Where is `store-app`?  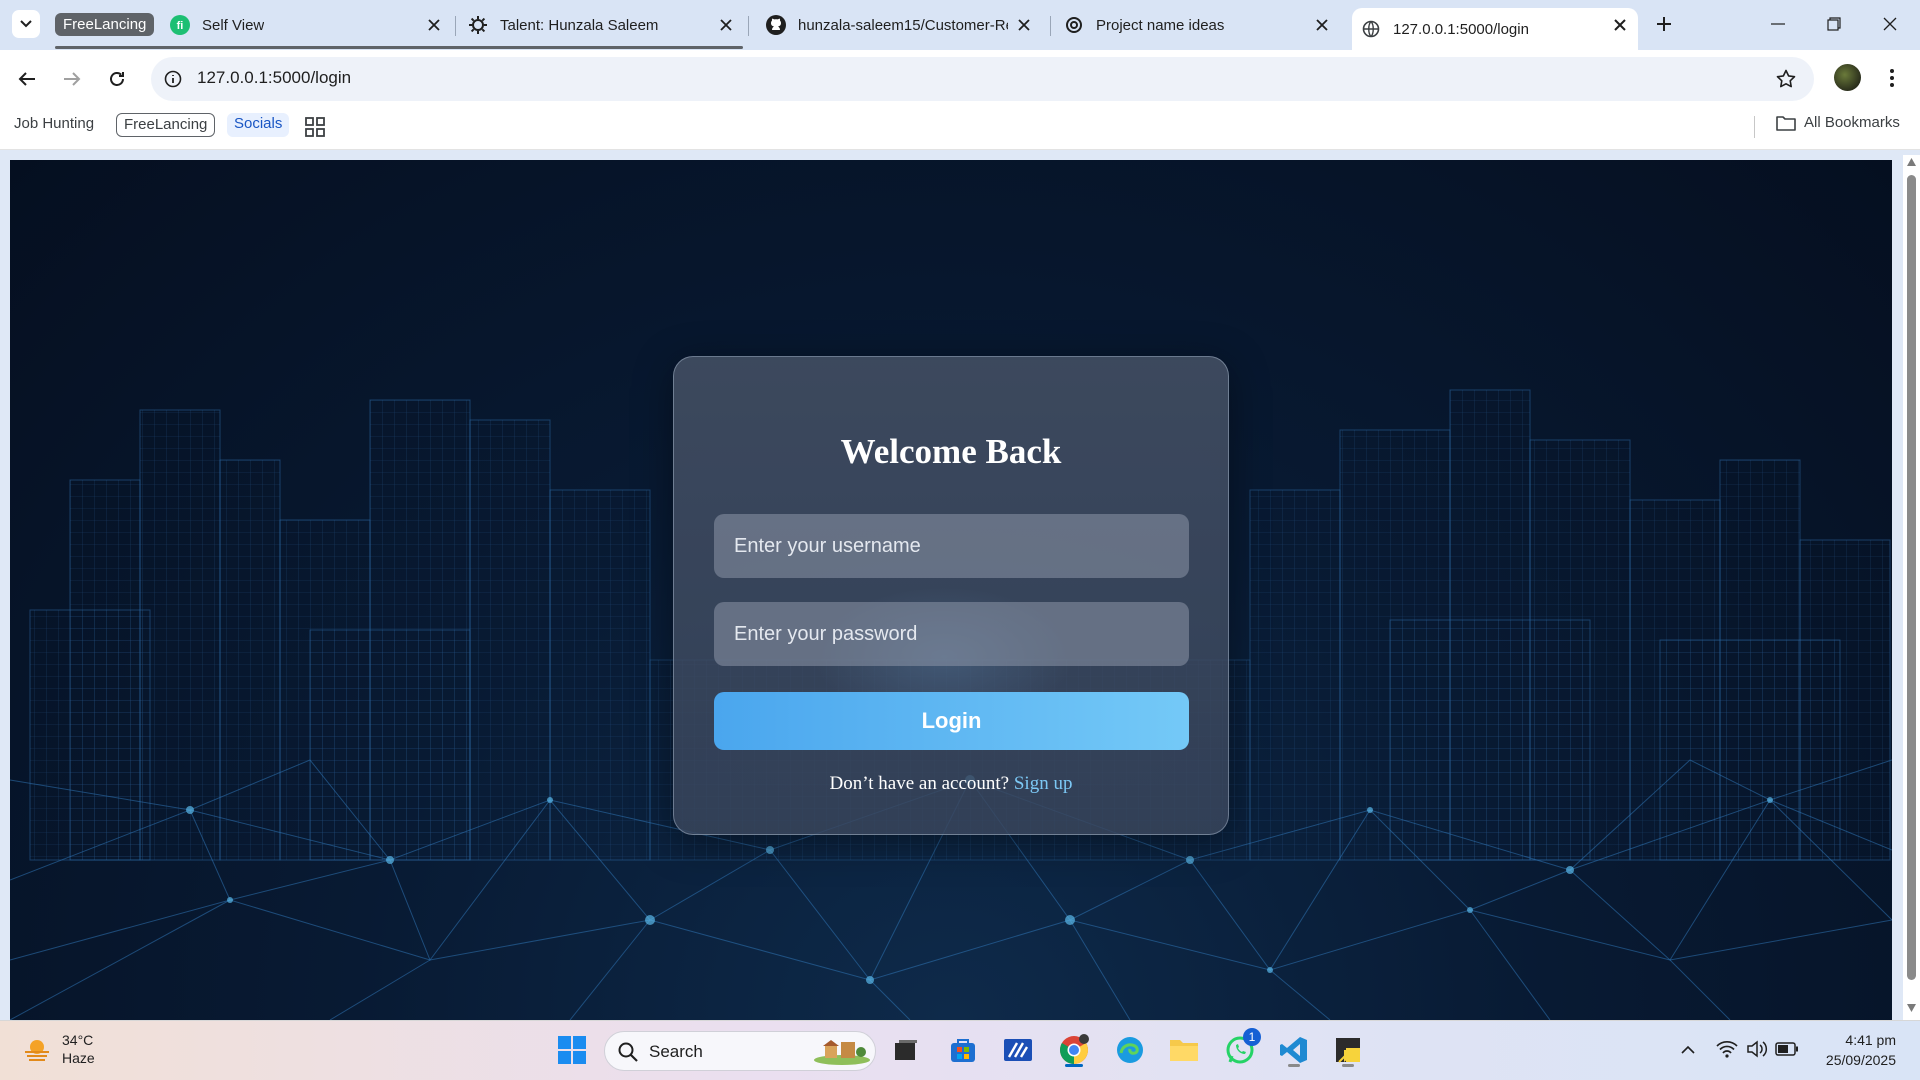 store-app is located at coordinates (963, 1050).